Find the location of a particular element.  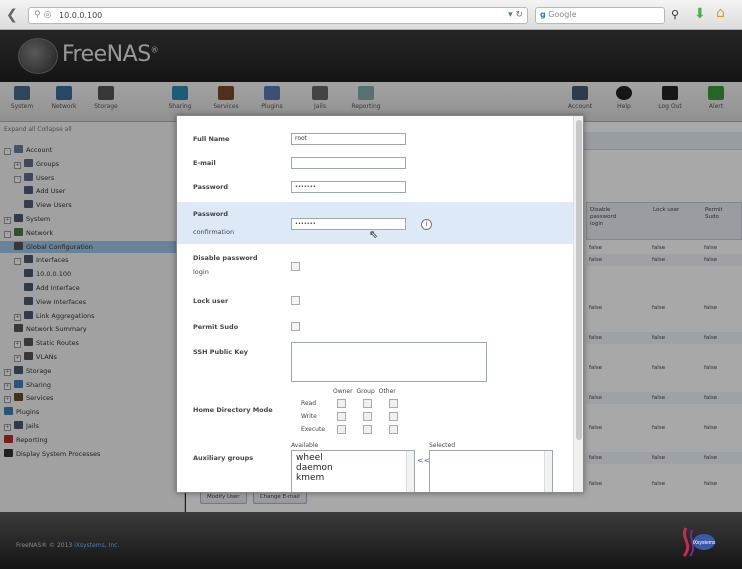

search-engine-label: g Google is located at coordinates (558, 14).